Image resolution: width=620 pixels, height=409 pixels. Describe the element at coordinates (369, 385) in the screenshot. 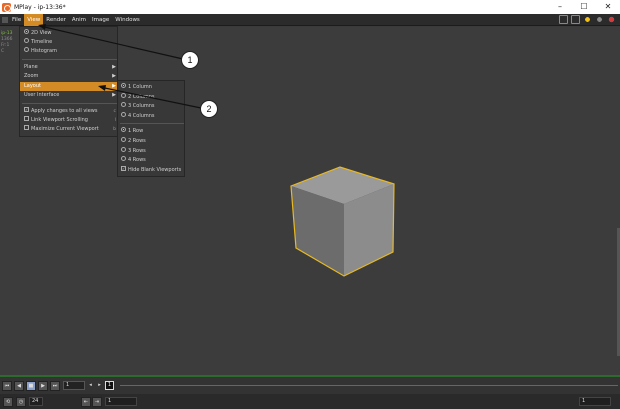

I see `timeline-track` at that location.